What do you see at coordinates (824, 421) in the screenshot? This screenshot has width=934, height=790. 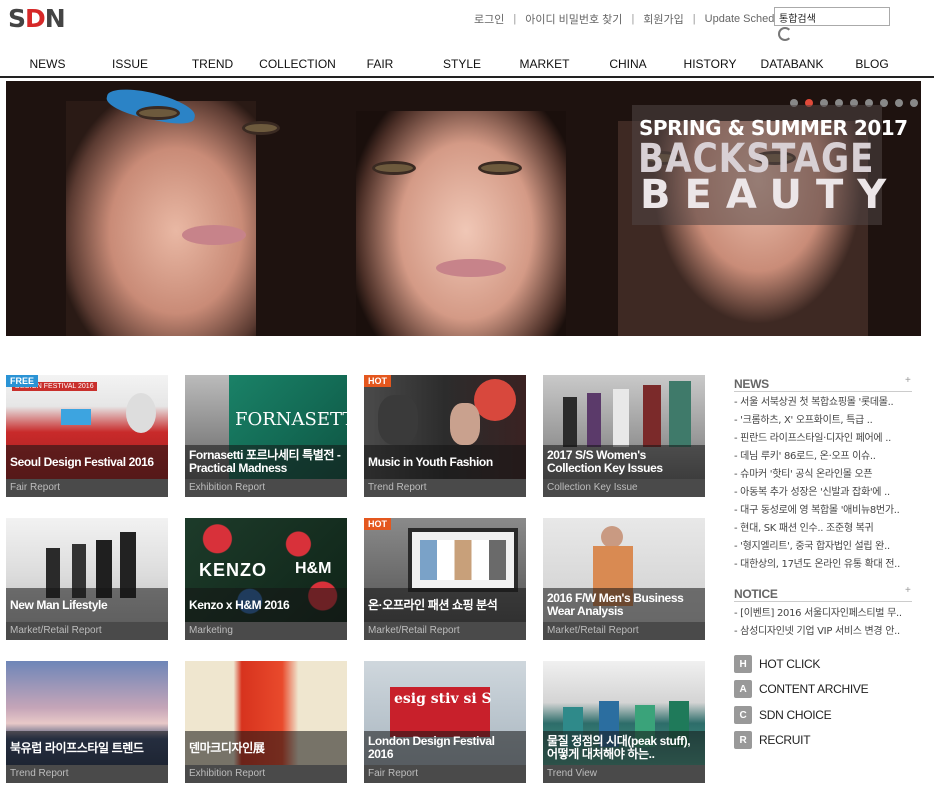 I see `news-item: - '크롬하츠, X' 오프화이트, 특급 ..` at bounding box center [824, 421].